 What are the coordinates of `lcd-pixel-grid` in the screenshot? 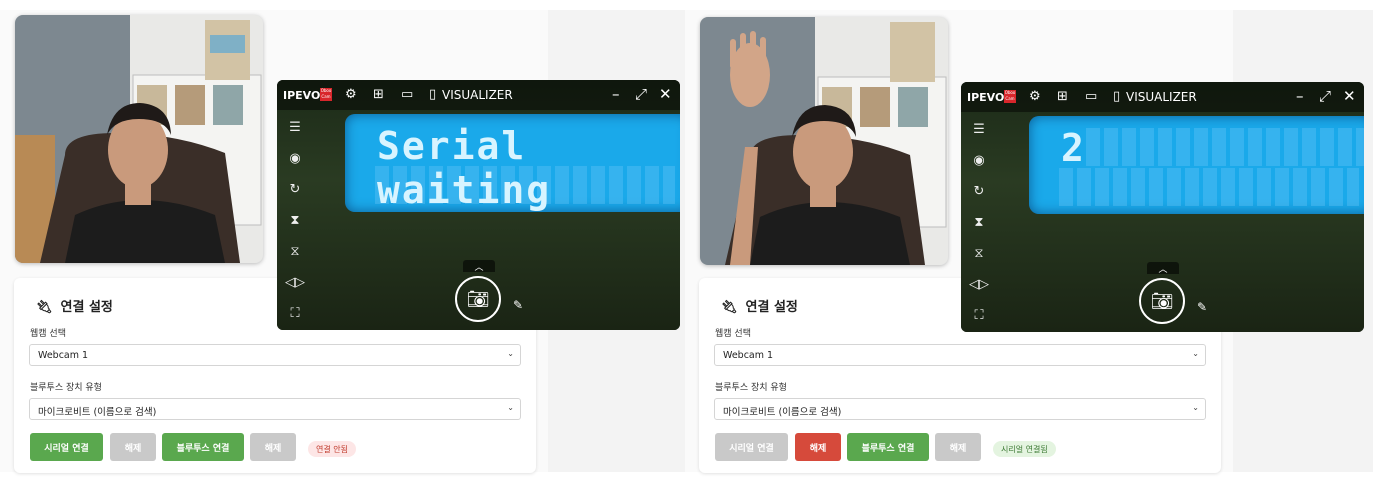 It's located at (1209, 187).